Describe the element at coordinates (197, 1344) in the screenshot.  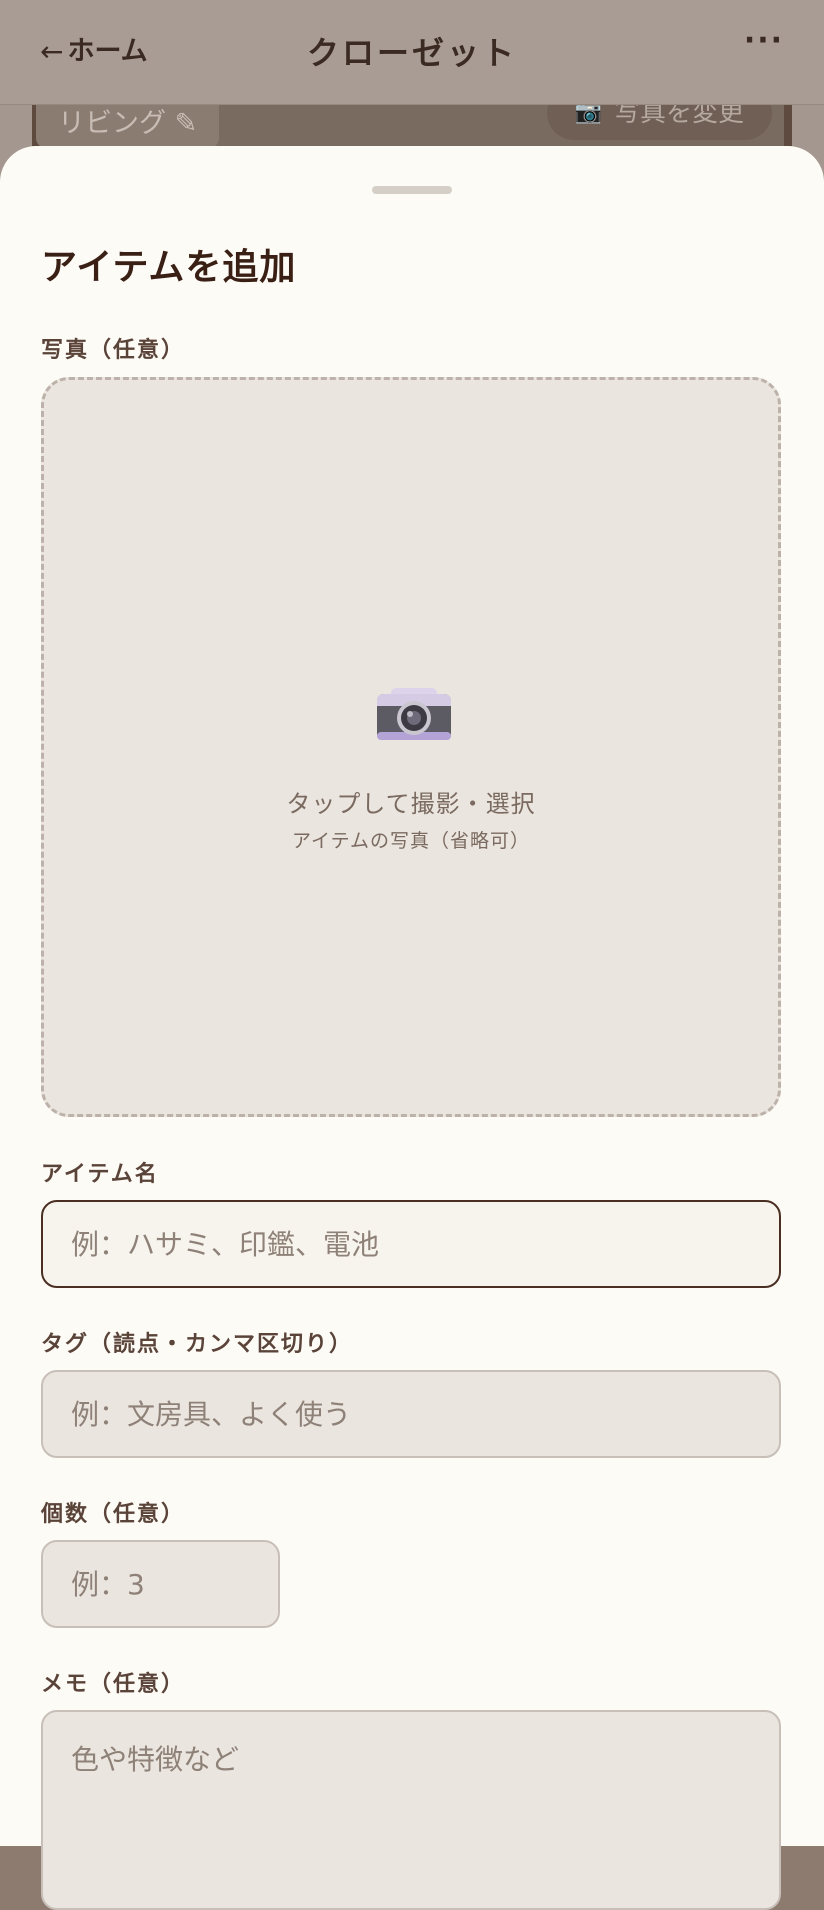
I see `tags-label: タグ（読点・カンマ区切り）` at that location.